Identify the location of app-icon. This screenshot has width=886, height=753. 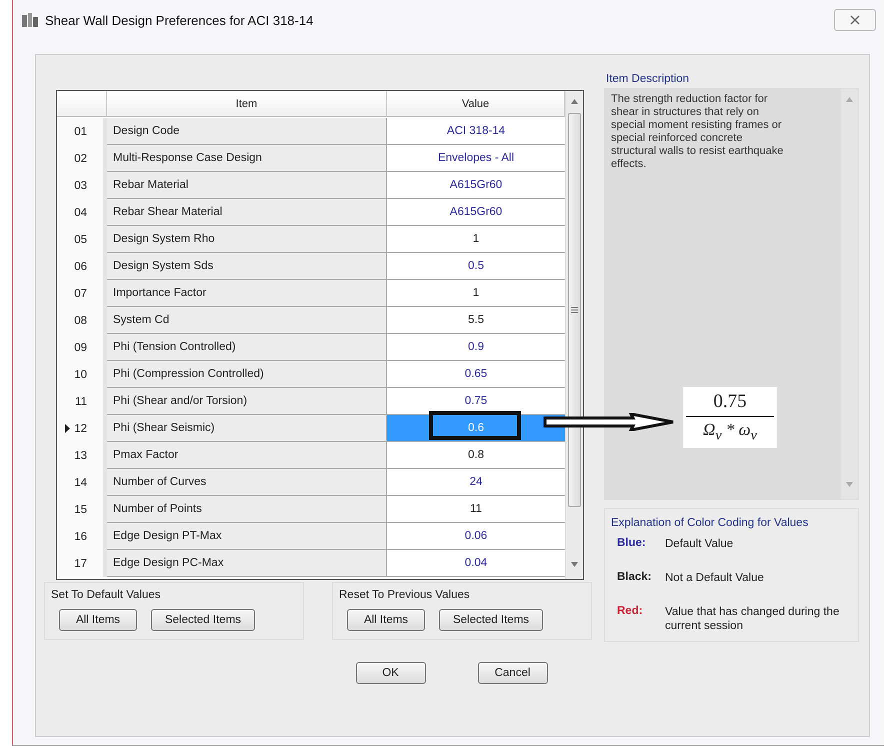
(30, 20).